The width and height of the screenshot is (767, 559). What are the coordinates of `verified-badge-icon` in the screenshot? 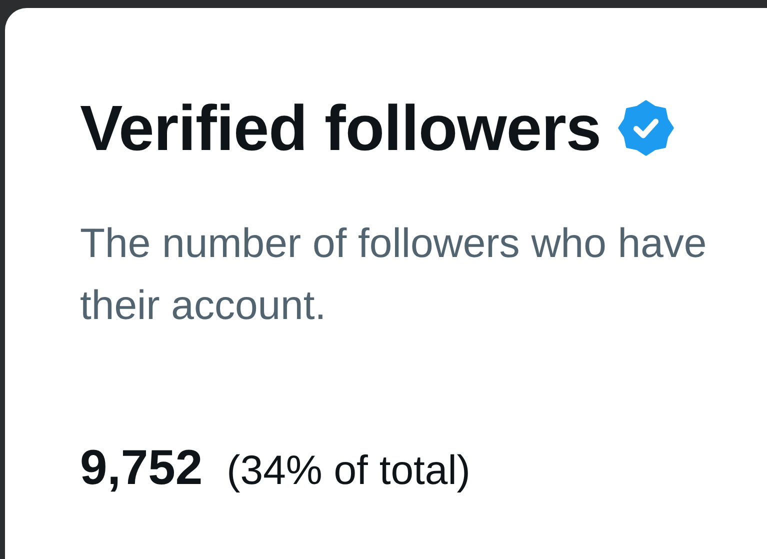 It's located at (645, 128).